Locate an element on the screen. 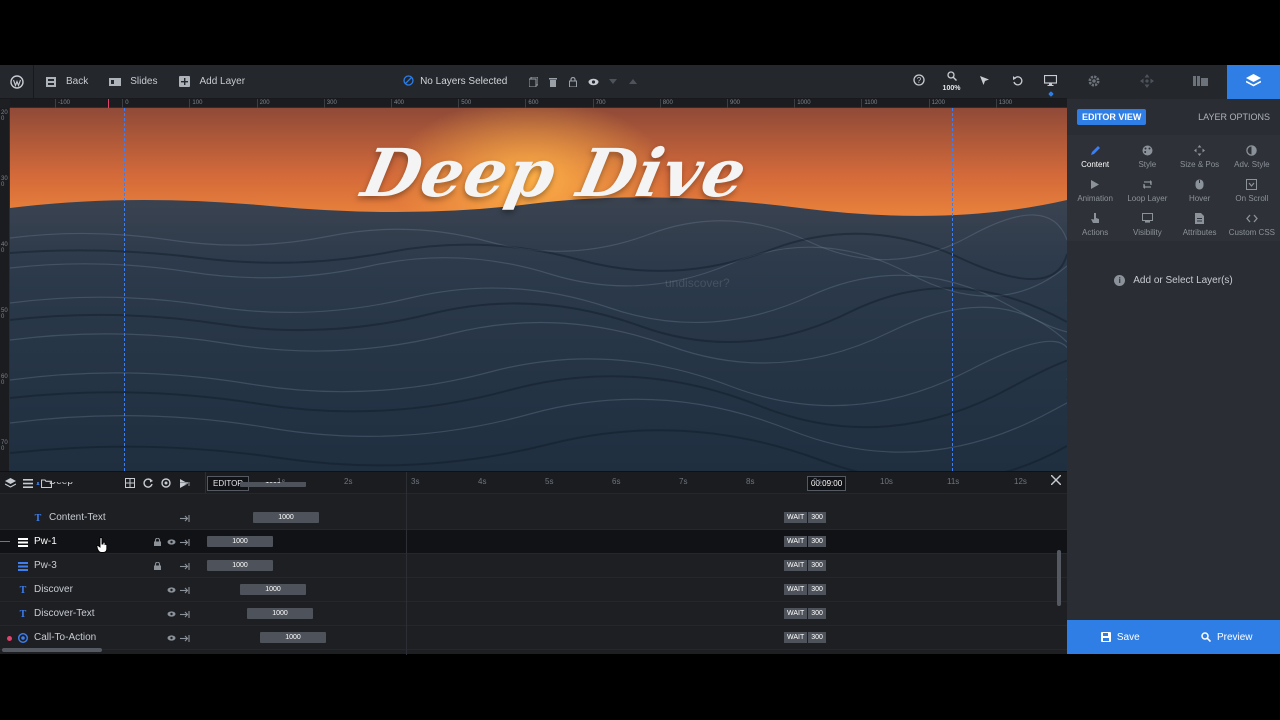 The width and height of the screenshot is (1280, 720). ruler-tick: -100 is located at coordinates (62, 103).